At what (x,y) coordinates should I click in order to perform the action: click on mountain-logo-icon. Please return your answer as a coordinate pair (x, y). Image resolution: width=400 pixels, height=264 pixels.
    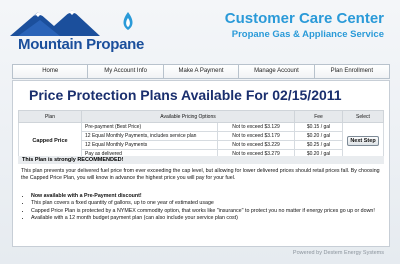
    Looking at the image, I should click on (71, 23).